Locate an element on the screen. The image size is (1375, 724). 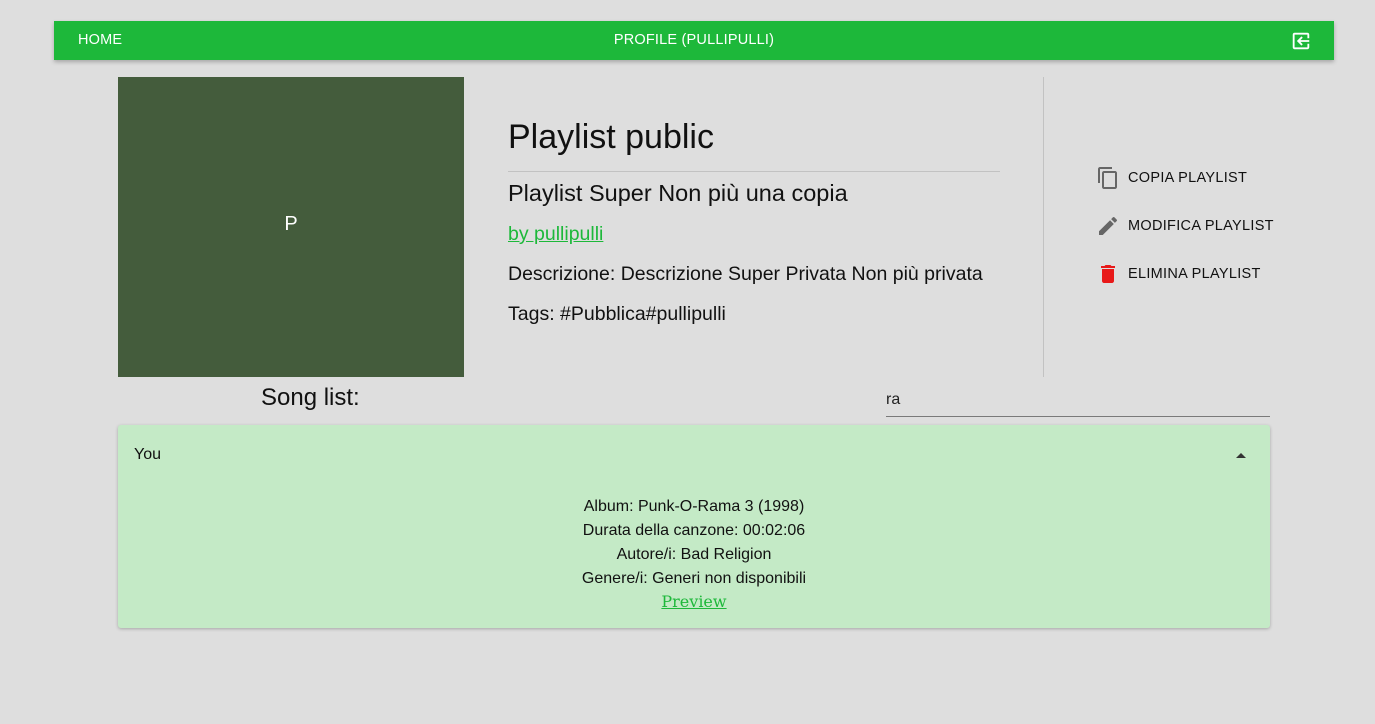
nav-profile-link: PROFILE (PULLIPULLI) is located at coordinates (694, 40).